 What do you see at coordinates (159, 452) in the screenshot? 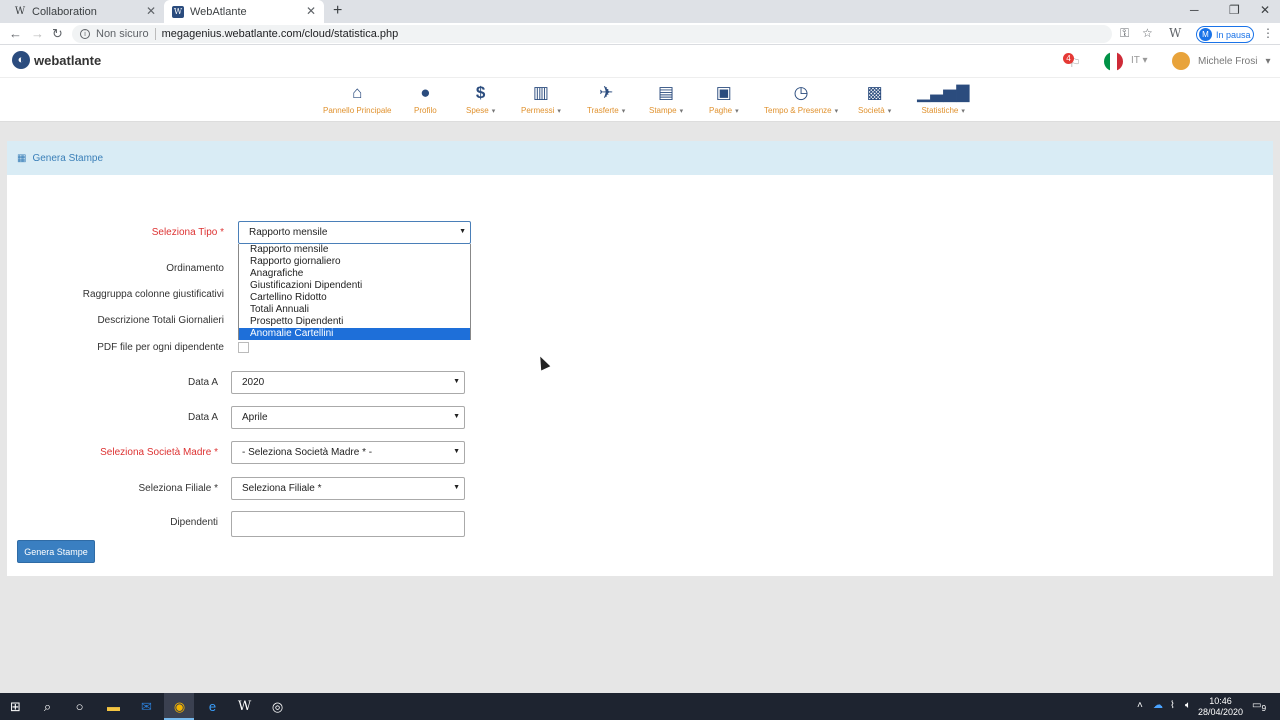
I see `societa-label: Seleziona Società Madre *` at bounding box center [159, 452].